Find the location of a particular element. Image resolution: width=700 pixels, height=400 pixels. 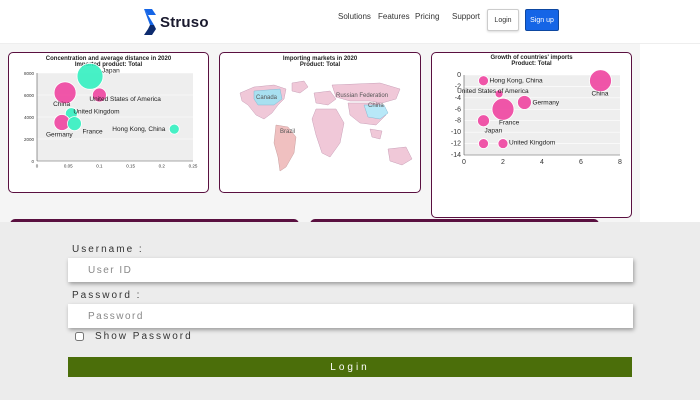

chart1-xtick-label: 0.05 is located at coordinates (68, 166).